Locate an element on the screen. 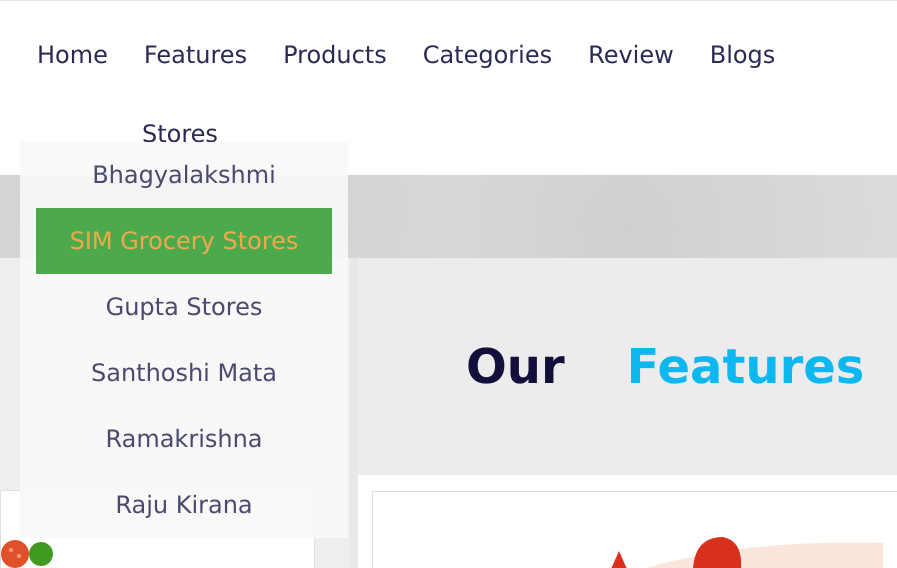 This screenshot has width=897, height=568. nav-link: Products is located at coordinates (335, 67).